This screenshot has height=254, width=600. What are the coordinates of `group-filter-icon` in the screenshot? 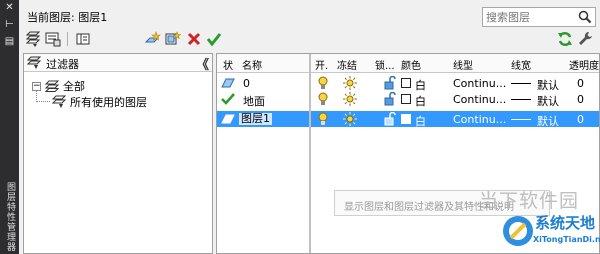 It's located at (53, 39).